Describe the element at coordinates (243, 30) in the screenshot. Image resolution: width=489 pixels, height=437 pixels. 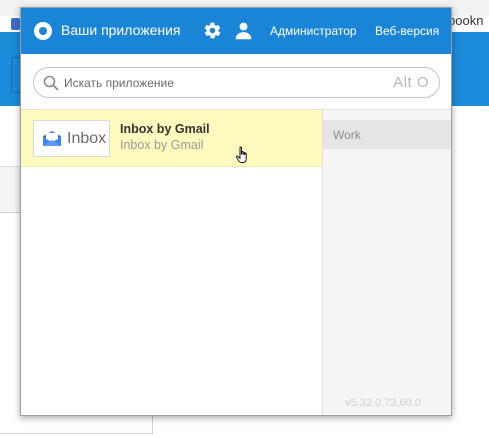
I see `user-icon` at that location.